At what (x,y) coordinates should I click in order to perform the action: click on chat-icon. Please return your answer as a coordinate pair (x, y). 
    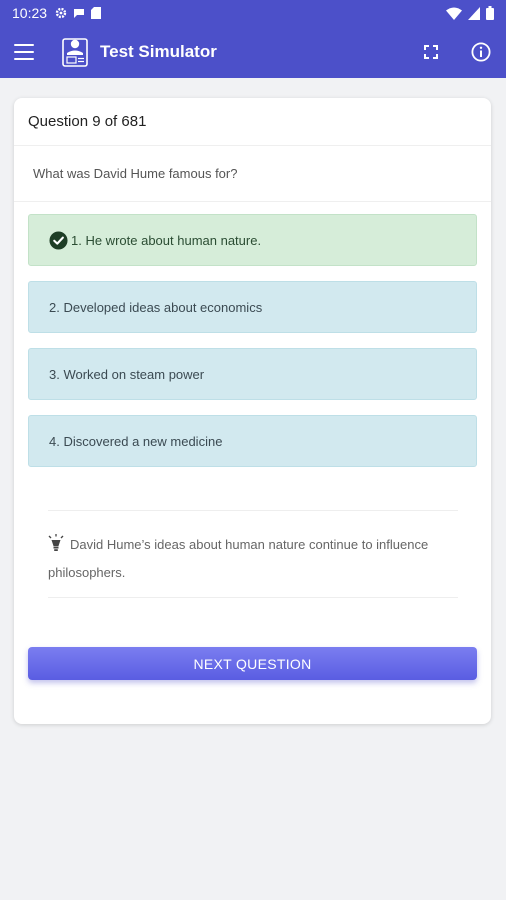
    Looking at the image, I should click on (79, 13).